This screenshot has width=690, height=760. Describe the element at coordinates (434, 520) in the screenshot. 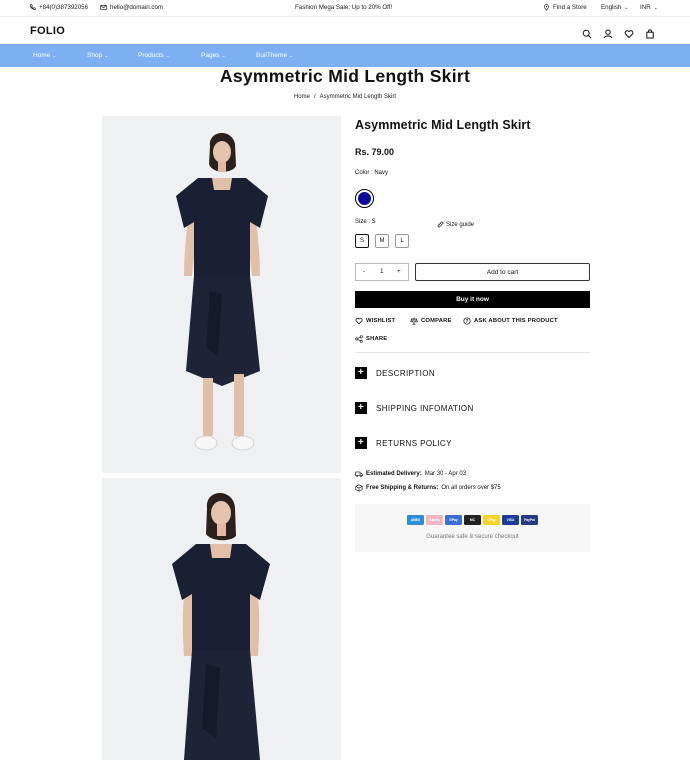

I see `payment-card-klarna-icon: Klarna` at that location.